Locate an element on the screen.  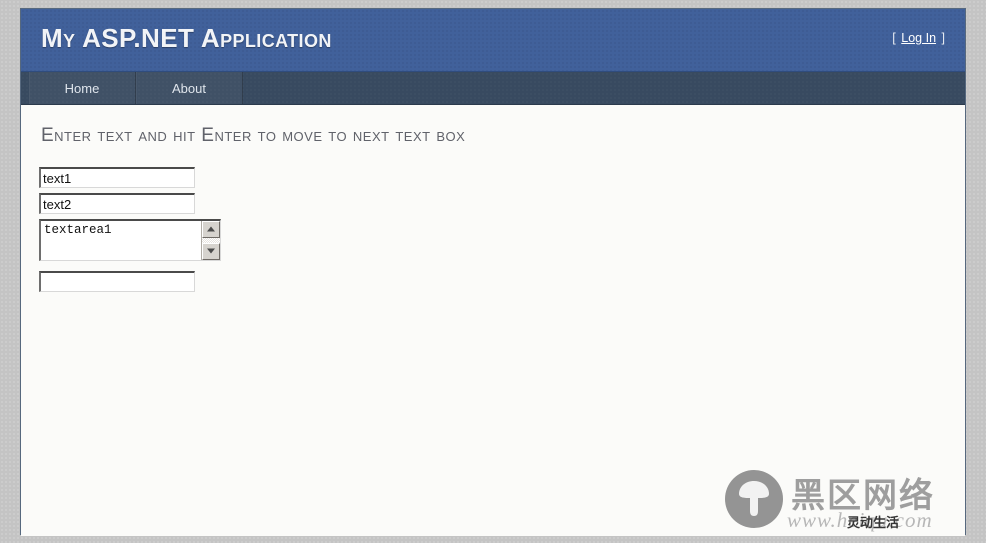
login-bracket-open: [ is located at coordinates (894, 38).